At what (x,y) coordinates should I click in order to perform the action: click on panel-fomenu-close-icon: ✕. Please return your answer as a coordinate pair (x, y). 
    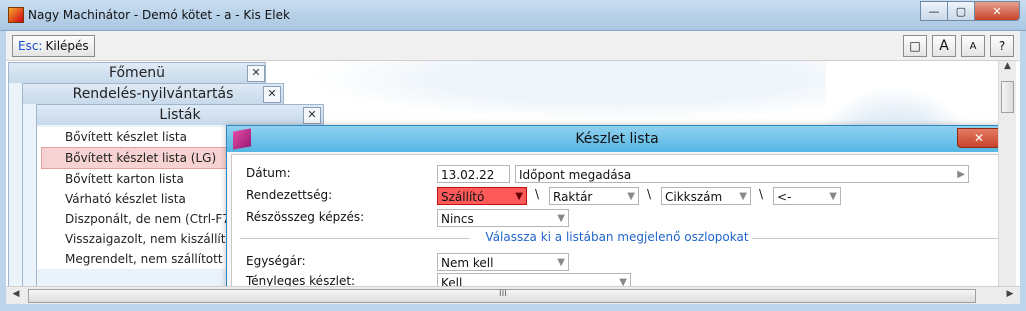
    Looking at the image, I should click on (256, 73).